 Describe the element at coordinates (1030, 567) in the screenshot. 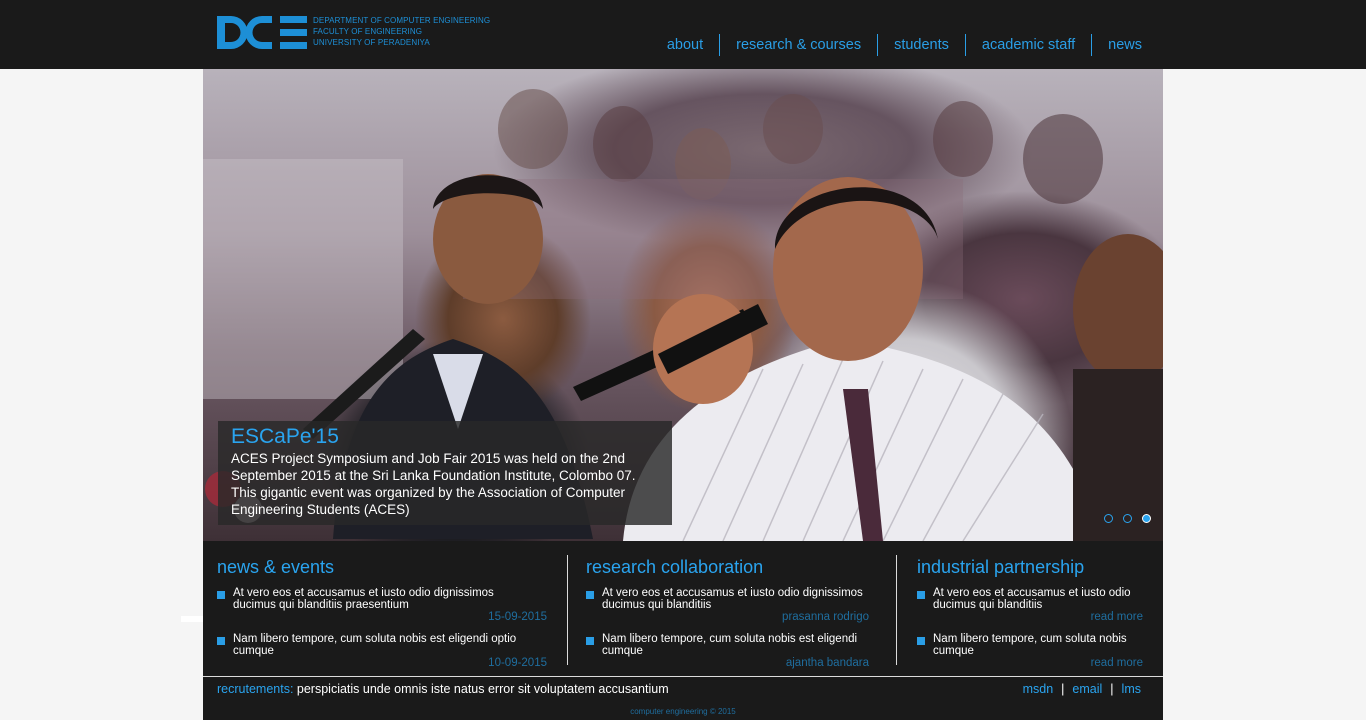

I see `industrial-partnership-heading: industrial partnership` at that location.